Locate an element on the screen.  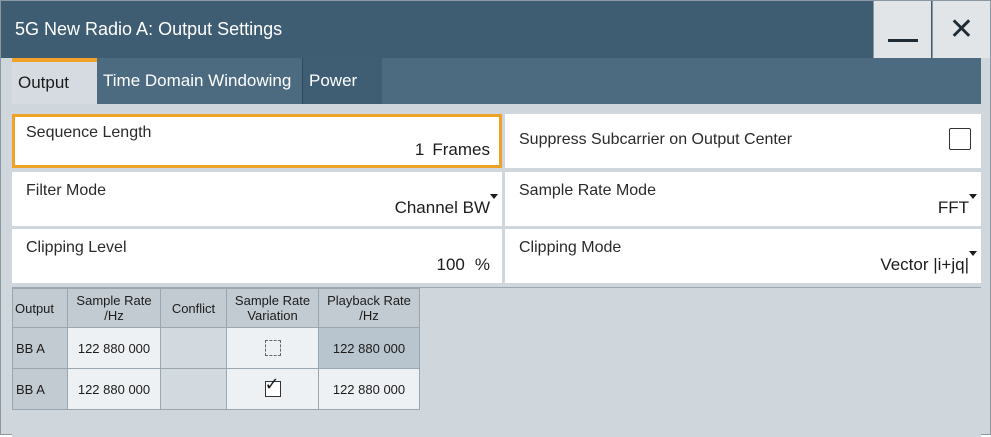
col-header-conflict: Conflict is located at coordinates (193, 308).